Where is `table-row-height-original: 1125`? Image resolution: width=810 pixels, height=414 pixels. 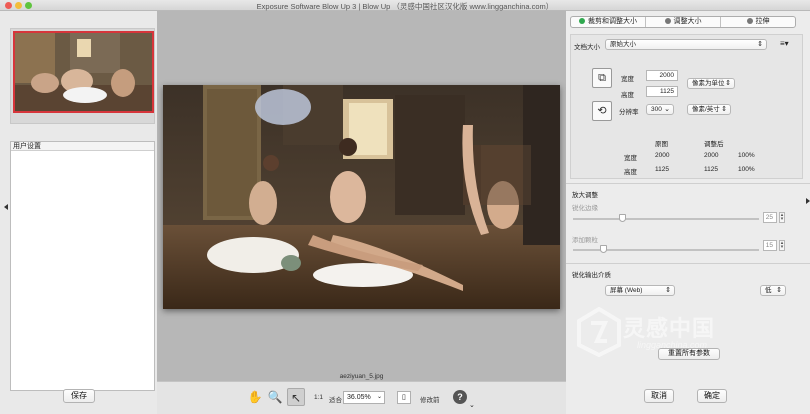
table-row-height-original: 1125 is located at coordinates (662, 169).